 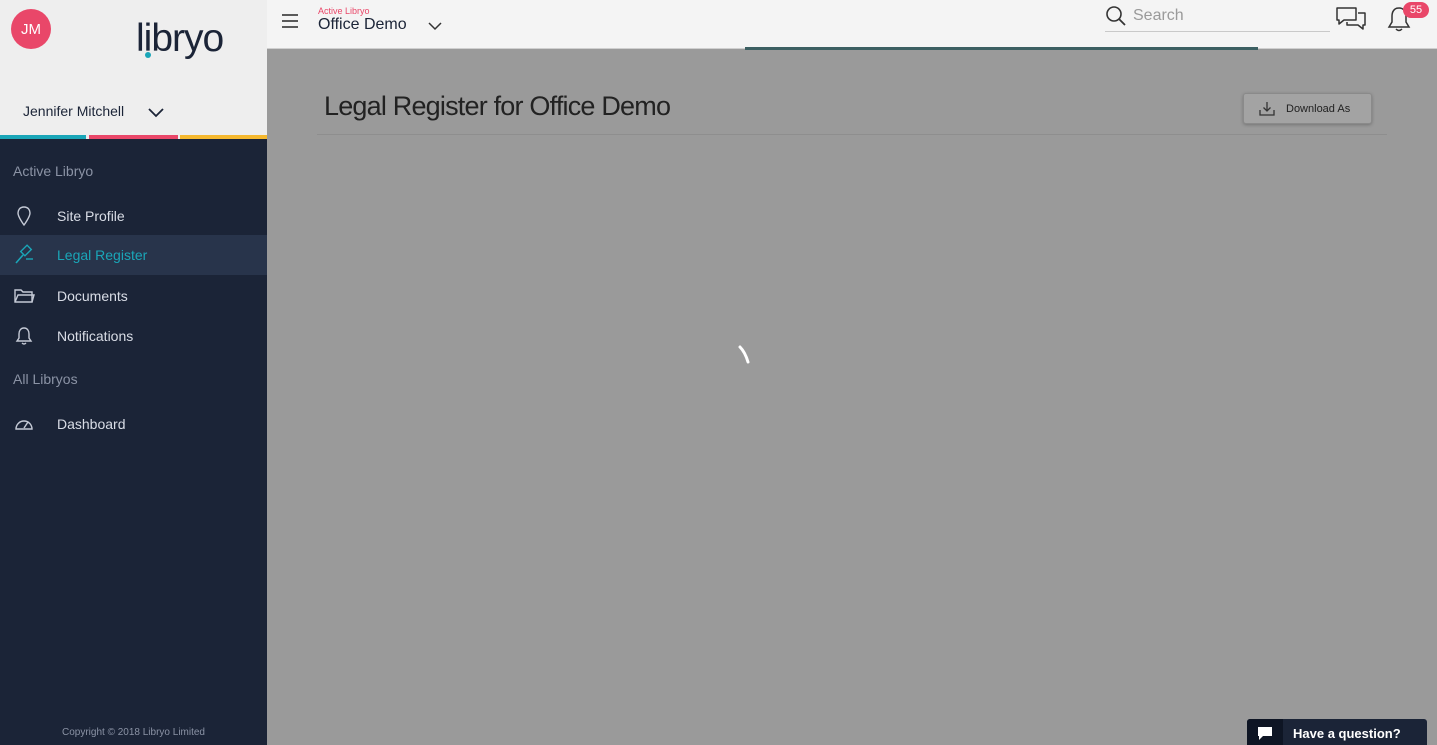 What do you see at coordinates (1318, 109) in the screenshot?
I see `download-as-label: Download As` at bounding box center [1318, 109].